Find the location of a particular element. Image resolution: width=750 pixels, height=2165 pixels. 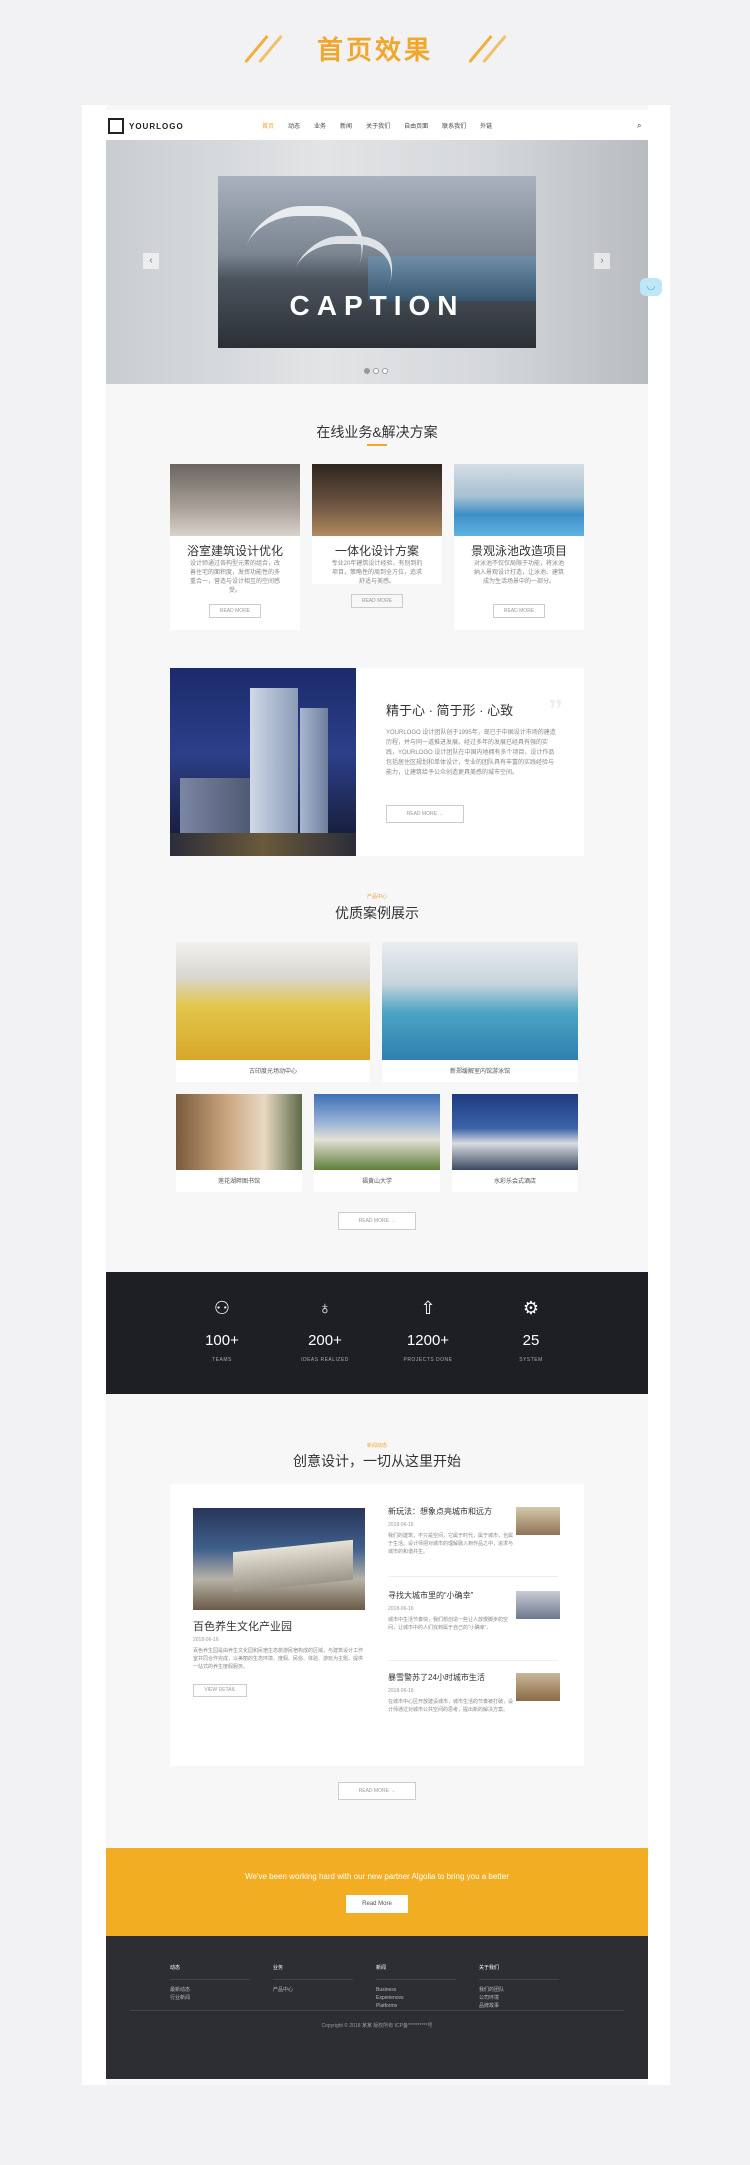

cta-read-more-button: Read More is located at coordinates (377, 1904).